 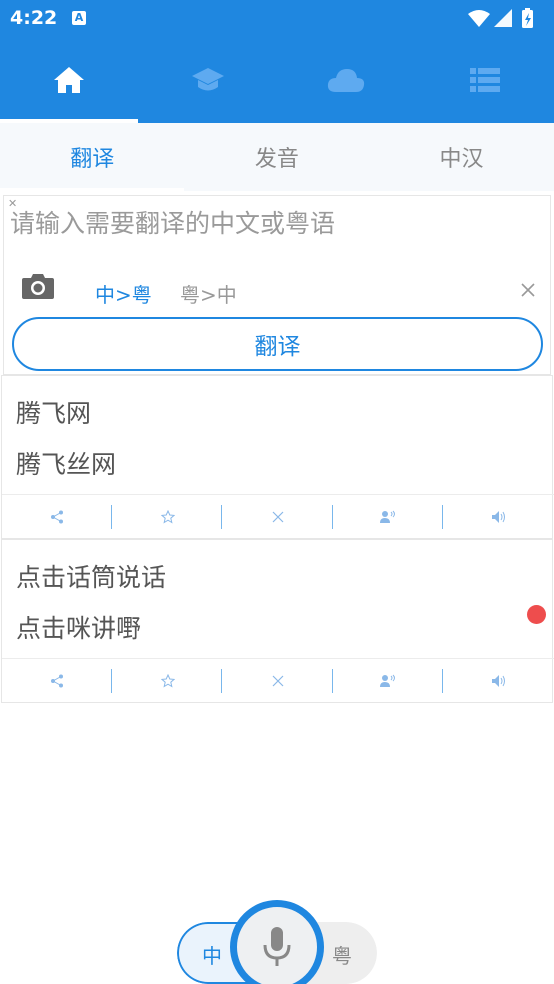 What do you see at coordinates (208, 293) in the screenshot?
I see `direction-yue-to-zh: 粤>中` at bounding box center [208, 293].